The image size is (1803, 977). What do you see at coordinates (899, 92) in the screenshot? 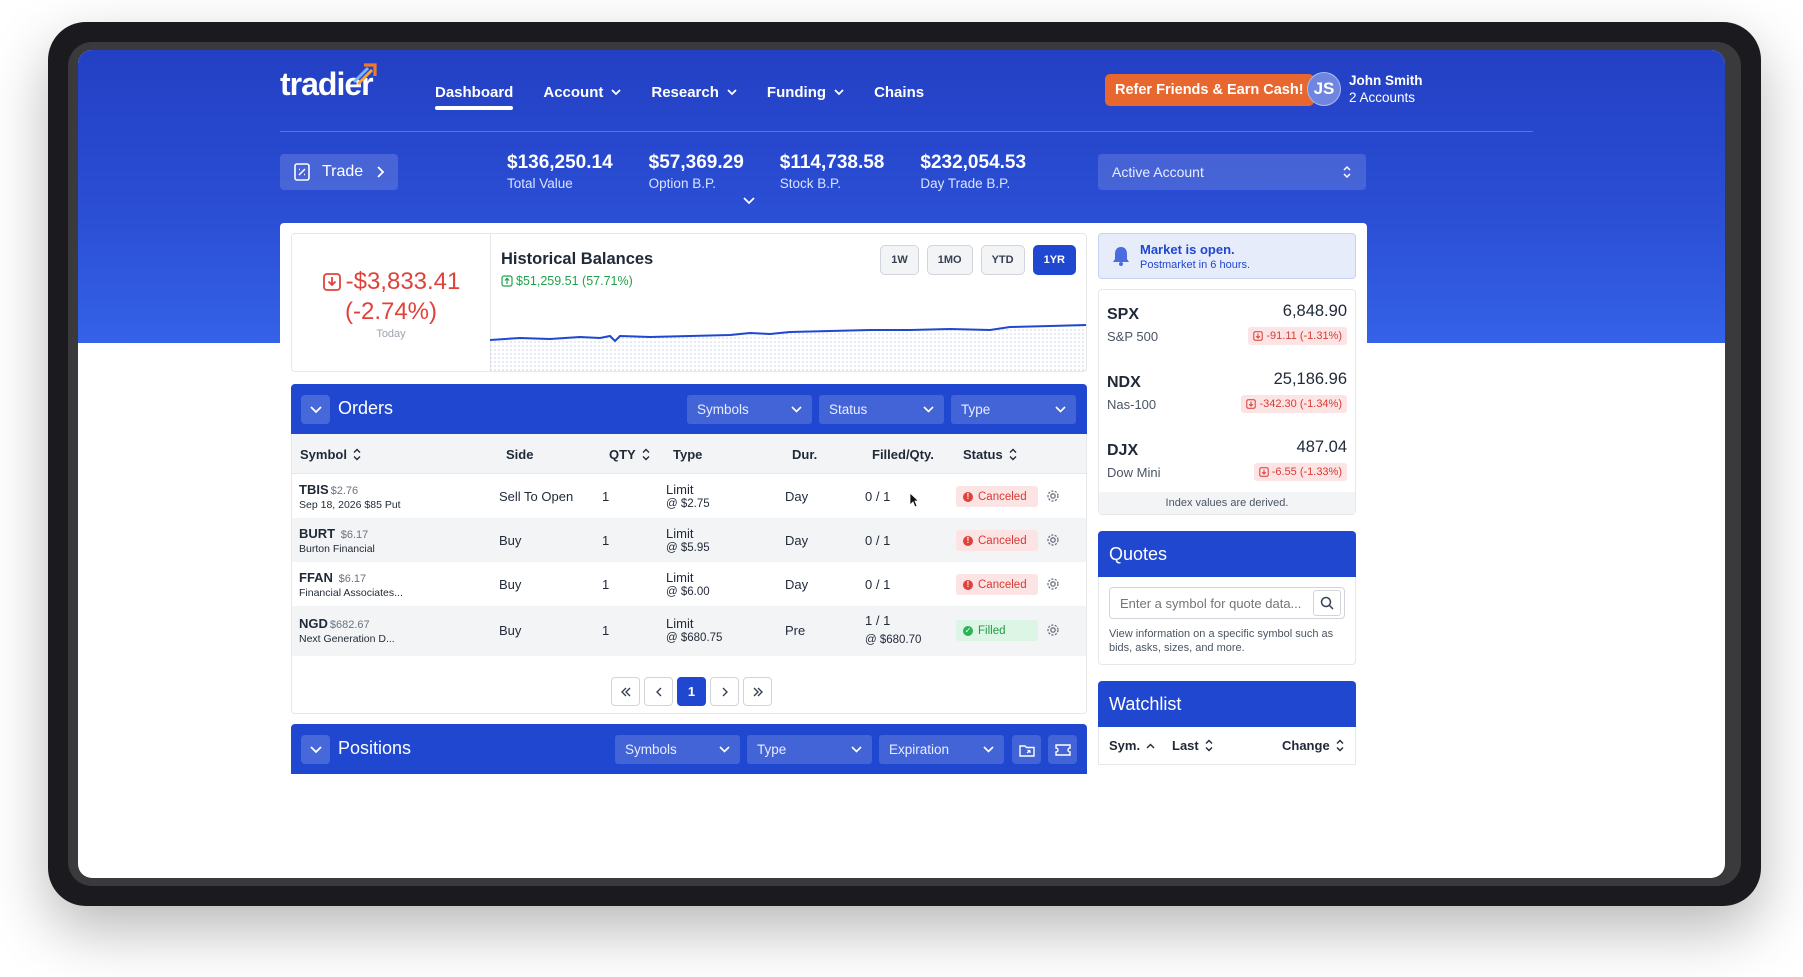
I see `nav-chains: Chains` at bounding box center [899, 92].